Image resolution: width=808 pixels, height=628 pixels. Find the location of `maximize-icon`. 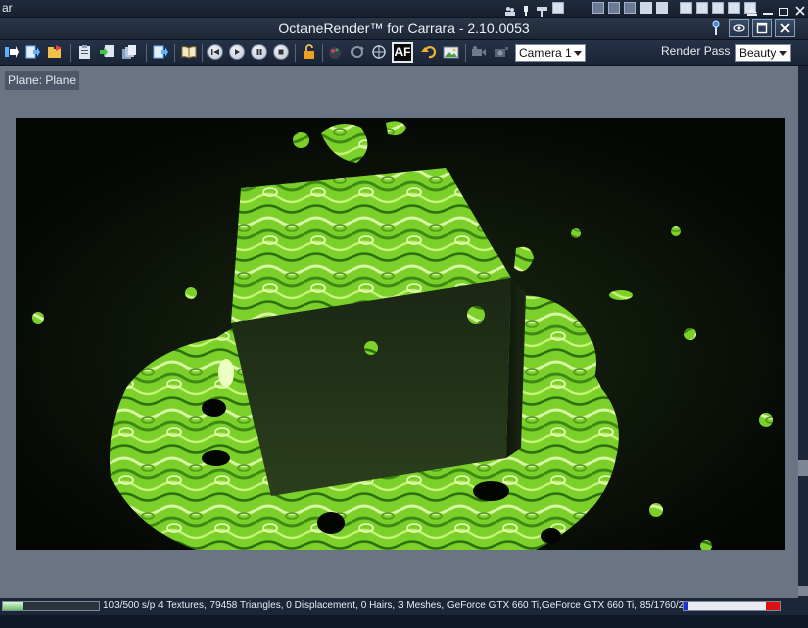

maximize-icon is located at coordinates (762, 28).